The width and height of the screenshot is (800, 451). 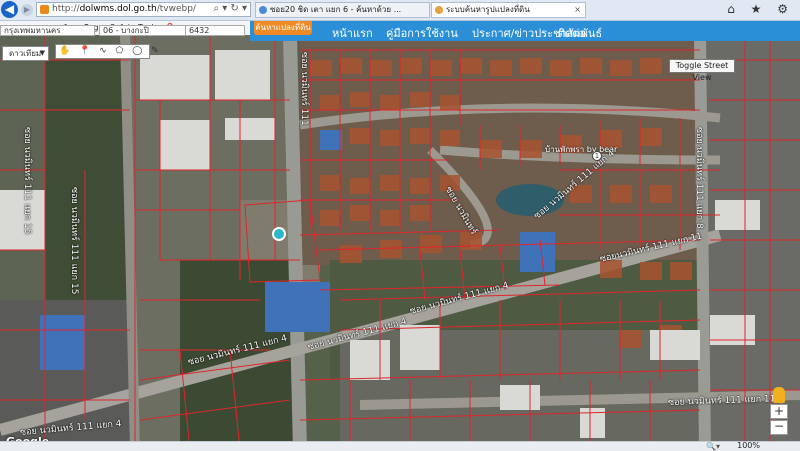 I want to click on location-marker-icon, so click(x=279, y=234).